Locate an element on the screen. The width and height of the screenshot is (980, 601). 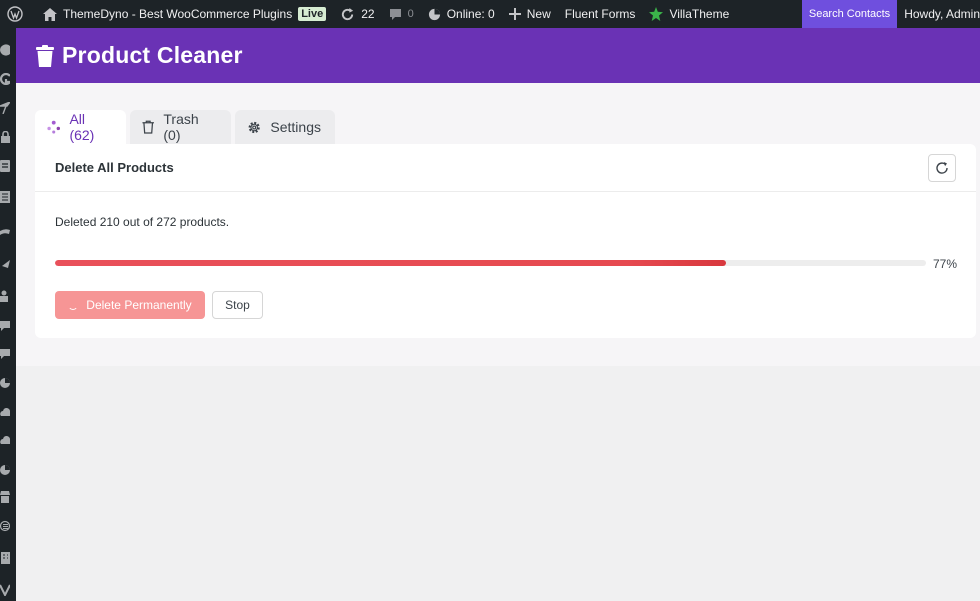
site-name: ThemeDyno - Best WooCommerce Plugins is located at coordinates (178, 14).